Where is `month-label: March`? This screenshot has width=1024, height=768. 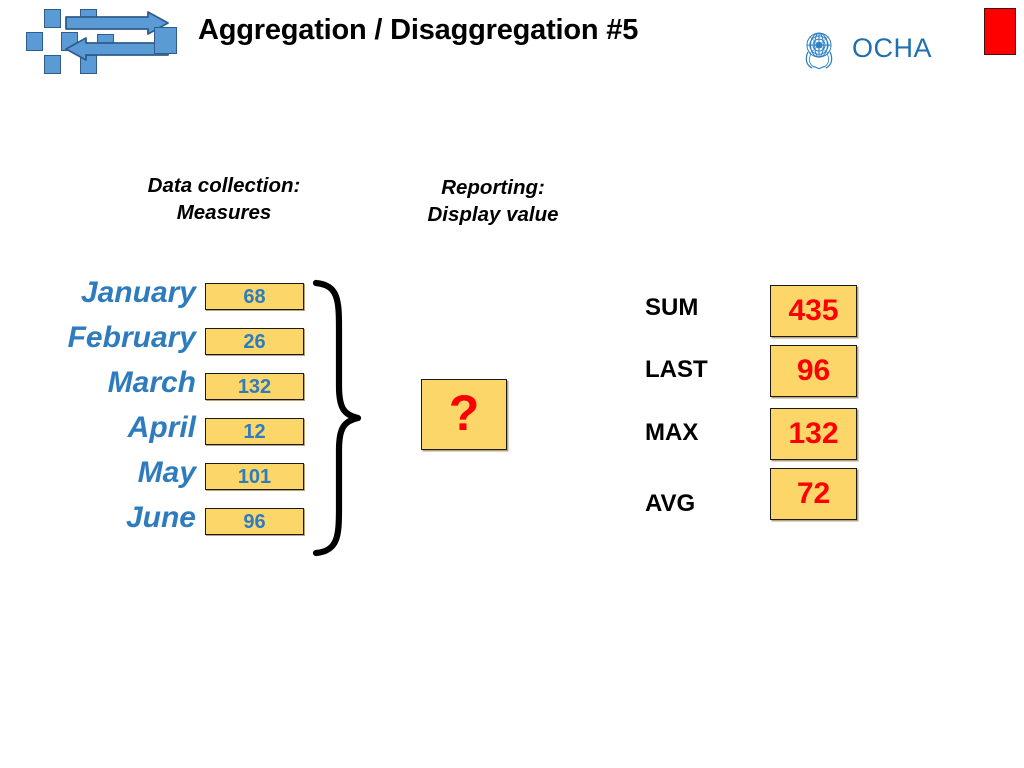
month-label: March is located at coordinates (151, 382).